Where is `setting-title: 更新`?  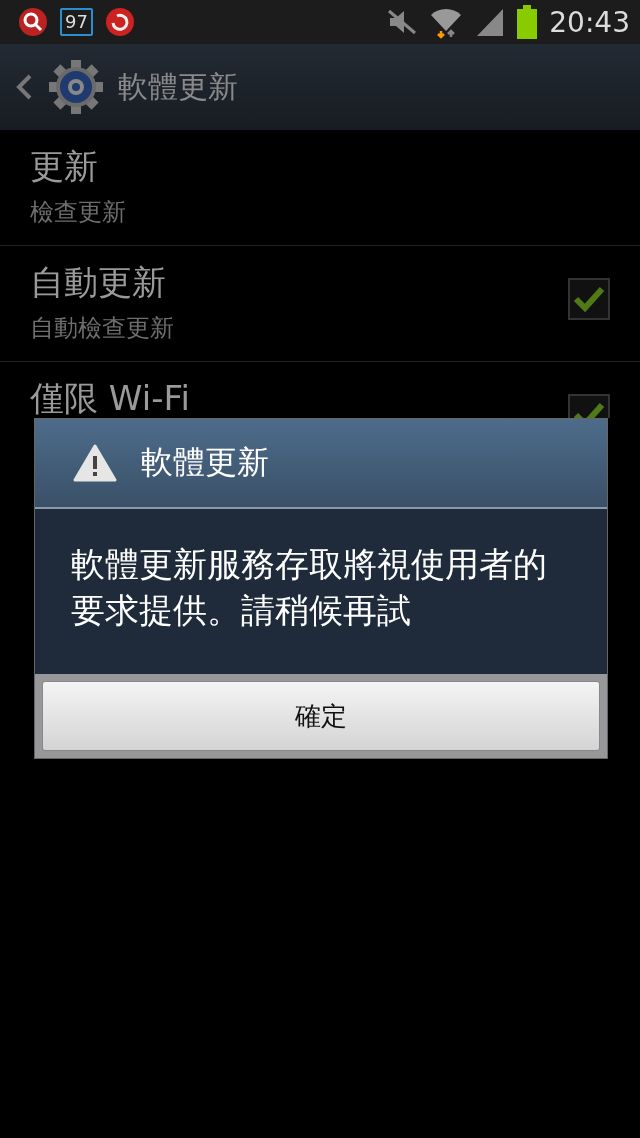 setting-title: 更新 is located at coordinates (64, 166).